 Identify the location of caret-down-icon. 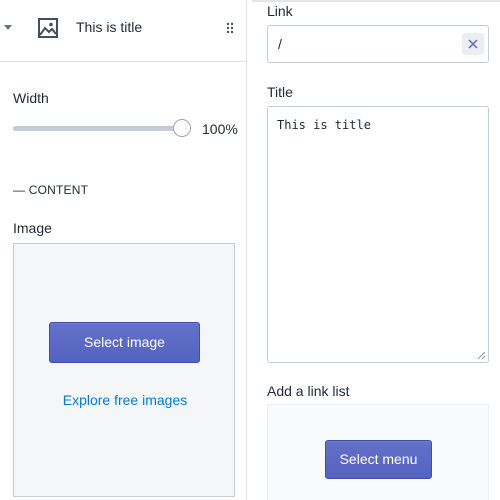
(8, 27).